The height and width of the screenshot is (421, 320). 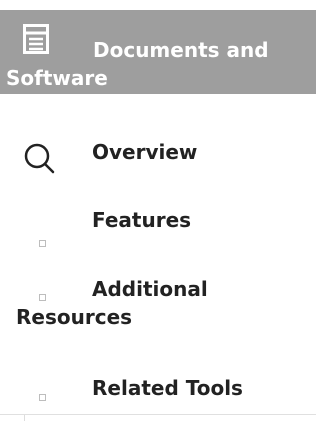 I want to click on nav-item-label: Overview, so click(x=145, y=152).